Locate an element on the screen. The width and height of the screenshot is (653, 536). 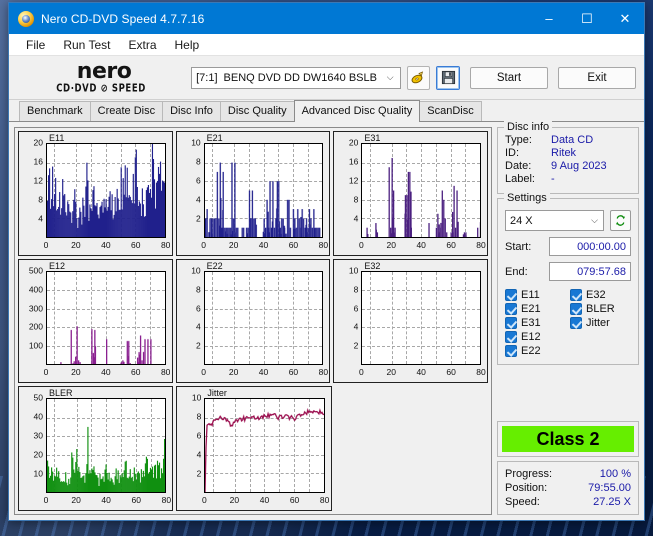
chart-jitter: Jitter 2 4 6 8 10 0 20 40 60 80 is located at coordinates (254, 449).